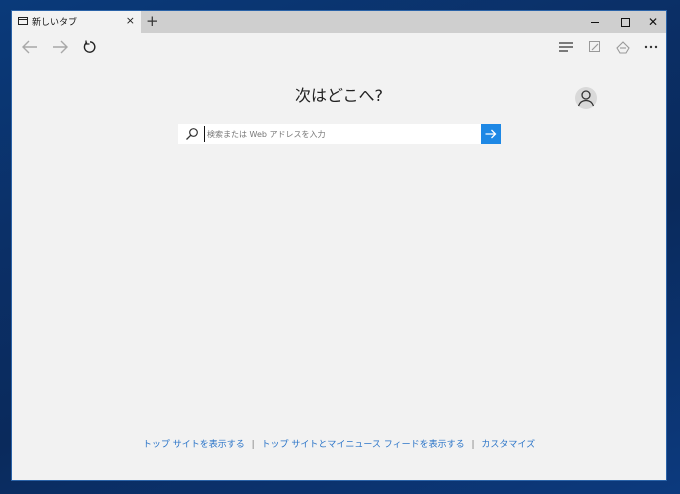  I want to click on refresh-icon, so click(89, 46).